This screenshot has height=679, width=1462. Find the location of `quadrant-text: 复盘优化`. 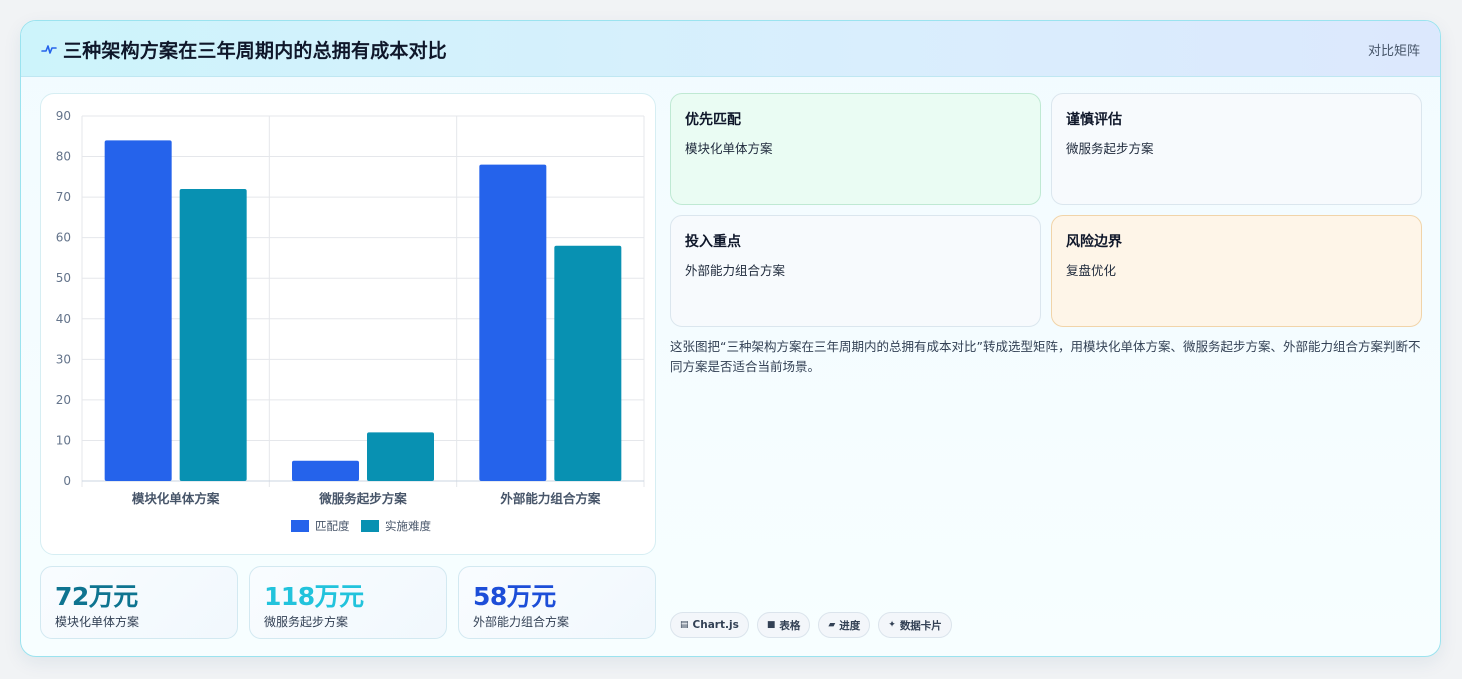

quadrant-text: 复盘优化 is located at coordinates (1091, 270).